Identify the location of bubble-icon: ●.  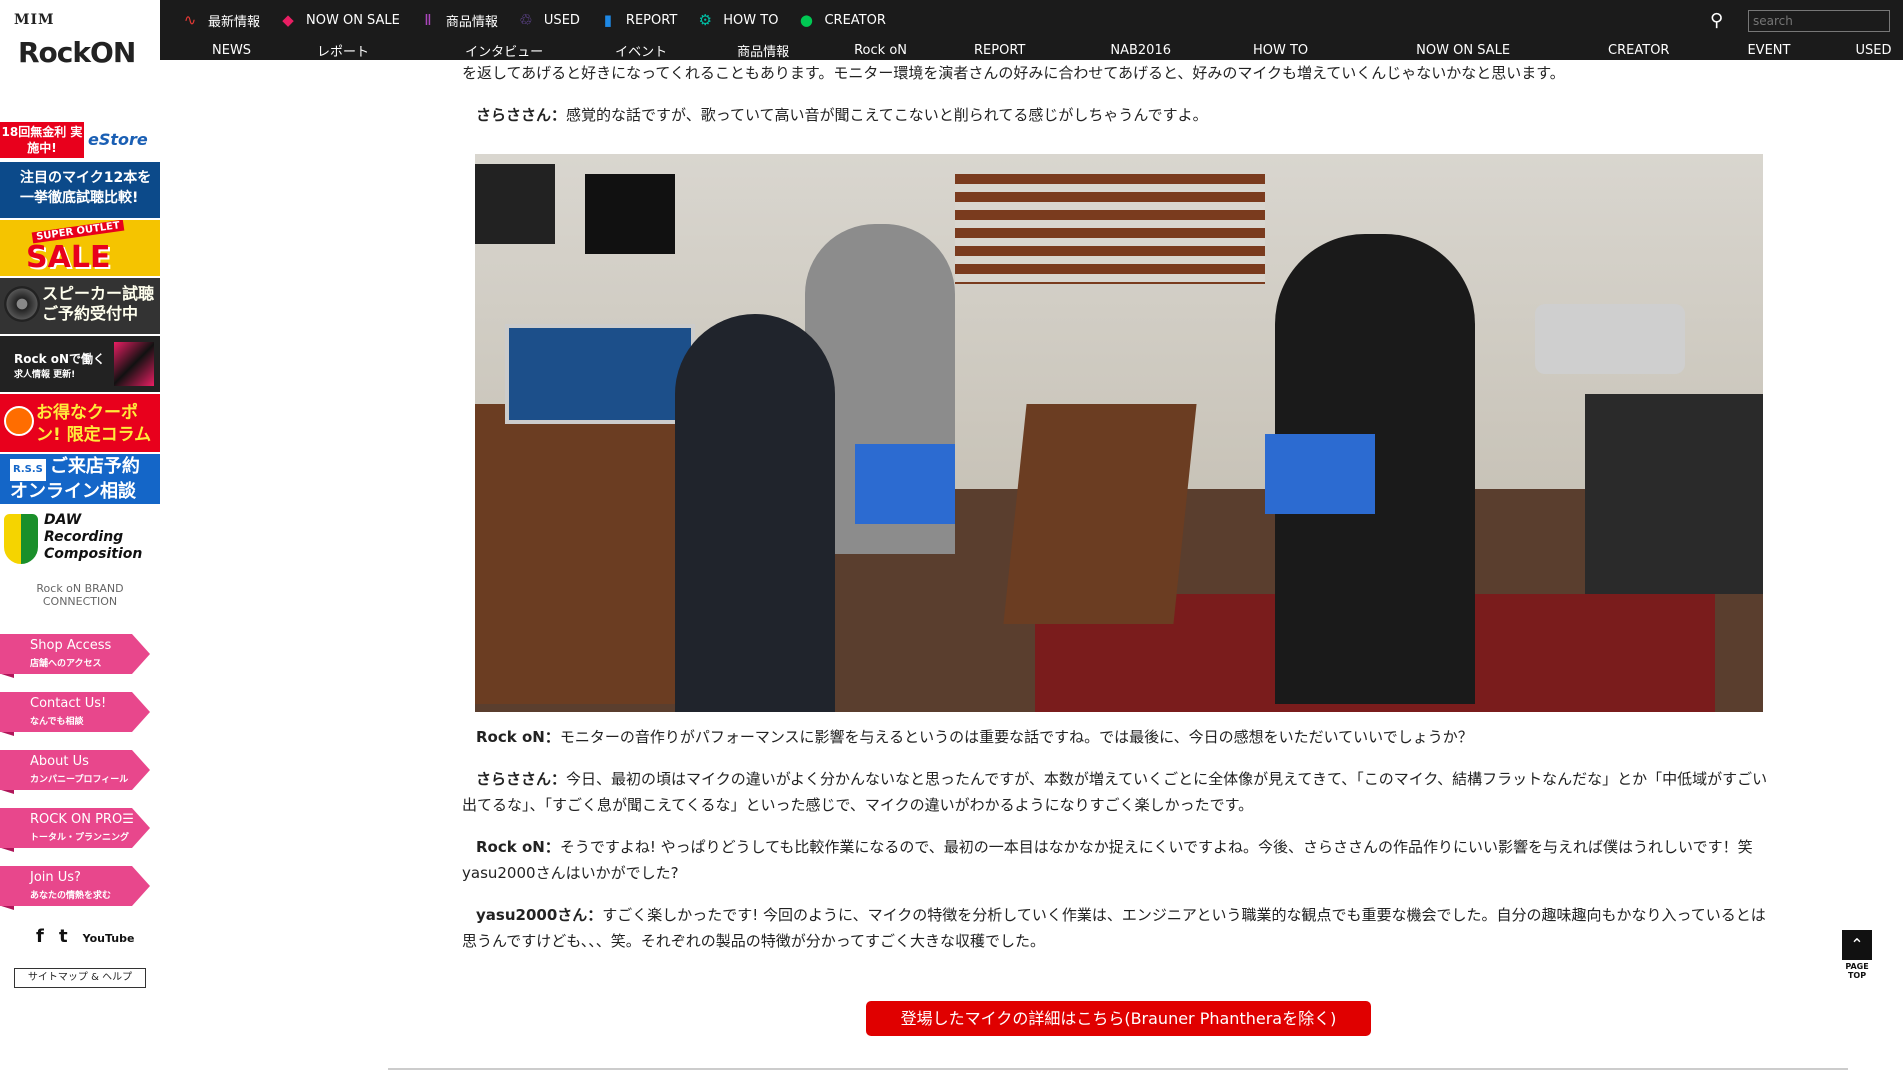
(806, 20).